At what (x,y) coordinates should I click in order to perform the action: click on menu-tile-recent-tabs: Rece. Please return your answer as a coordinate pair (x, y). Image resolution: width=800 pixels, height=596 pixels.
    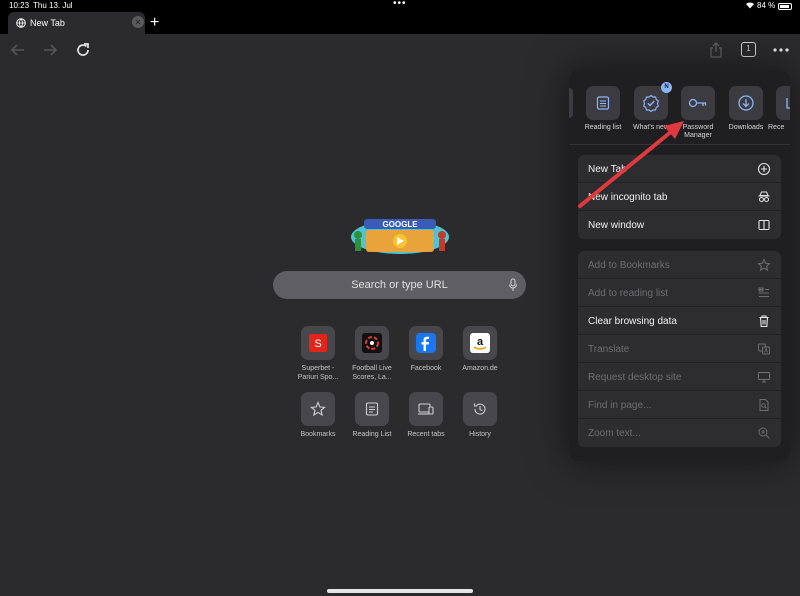
    Looking at the image, I should click on (779, 109).